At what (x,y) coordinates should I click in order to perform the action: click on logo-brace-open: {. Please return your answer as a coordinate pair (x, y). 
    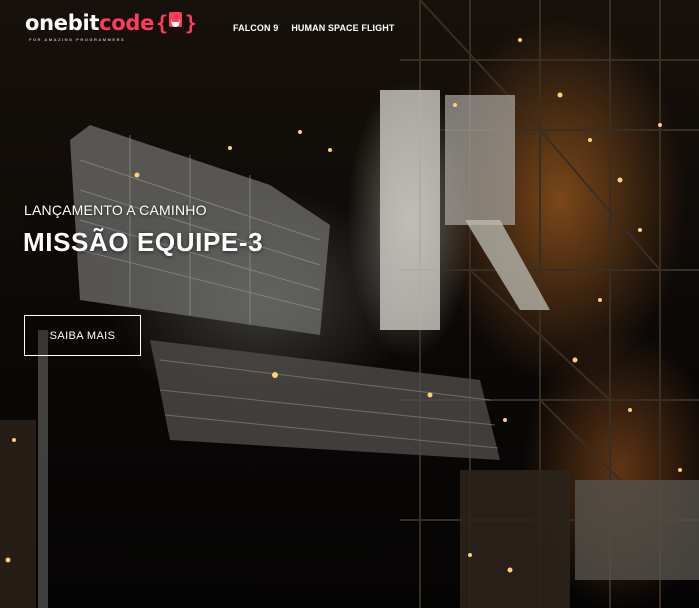
    Looking at the image, I should click on (162, 23).